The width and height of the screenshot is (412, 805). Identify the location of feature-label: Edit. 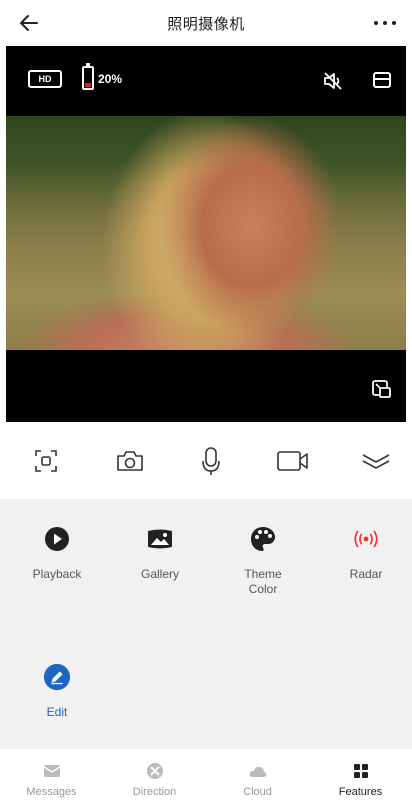
(57, 712).